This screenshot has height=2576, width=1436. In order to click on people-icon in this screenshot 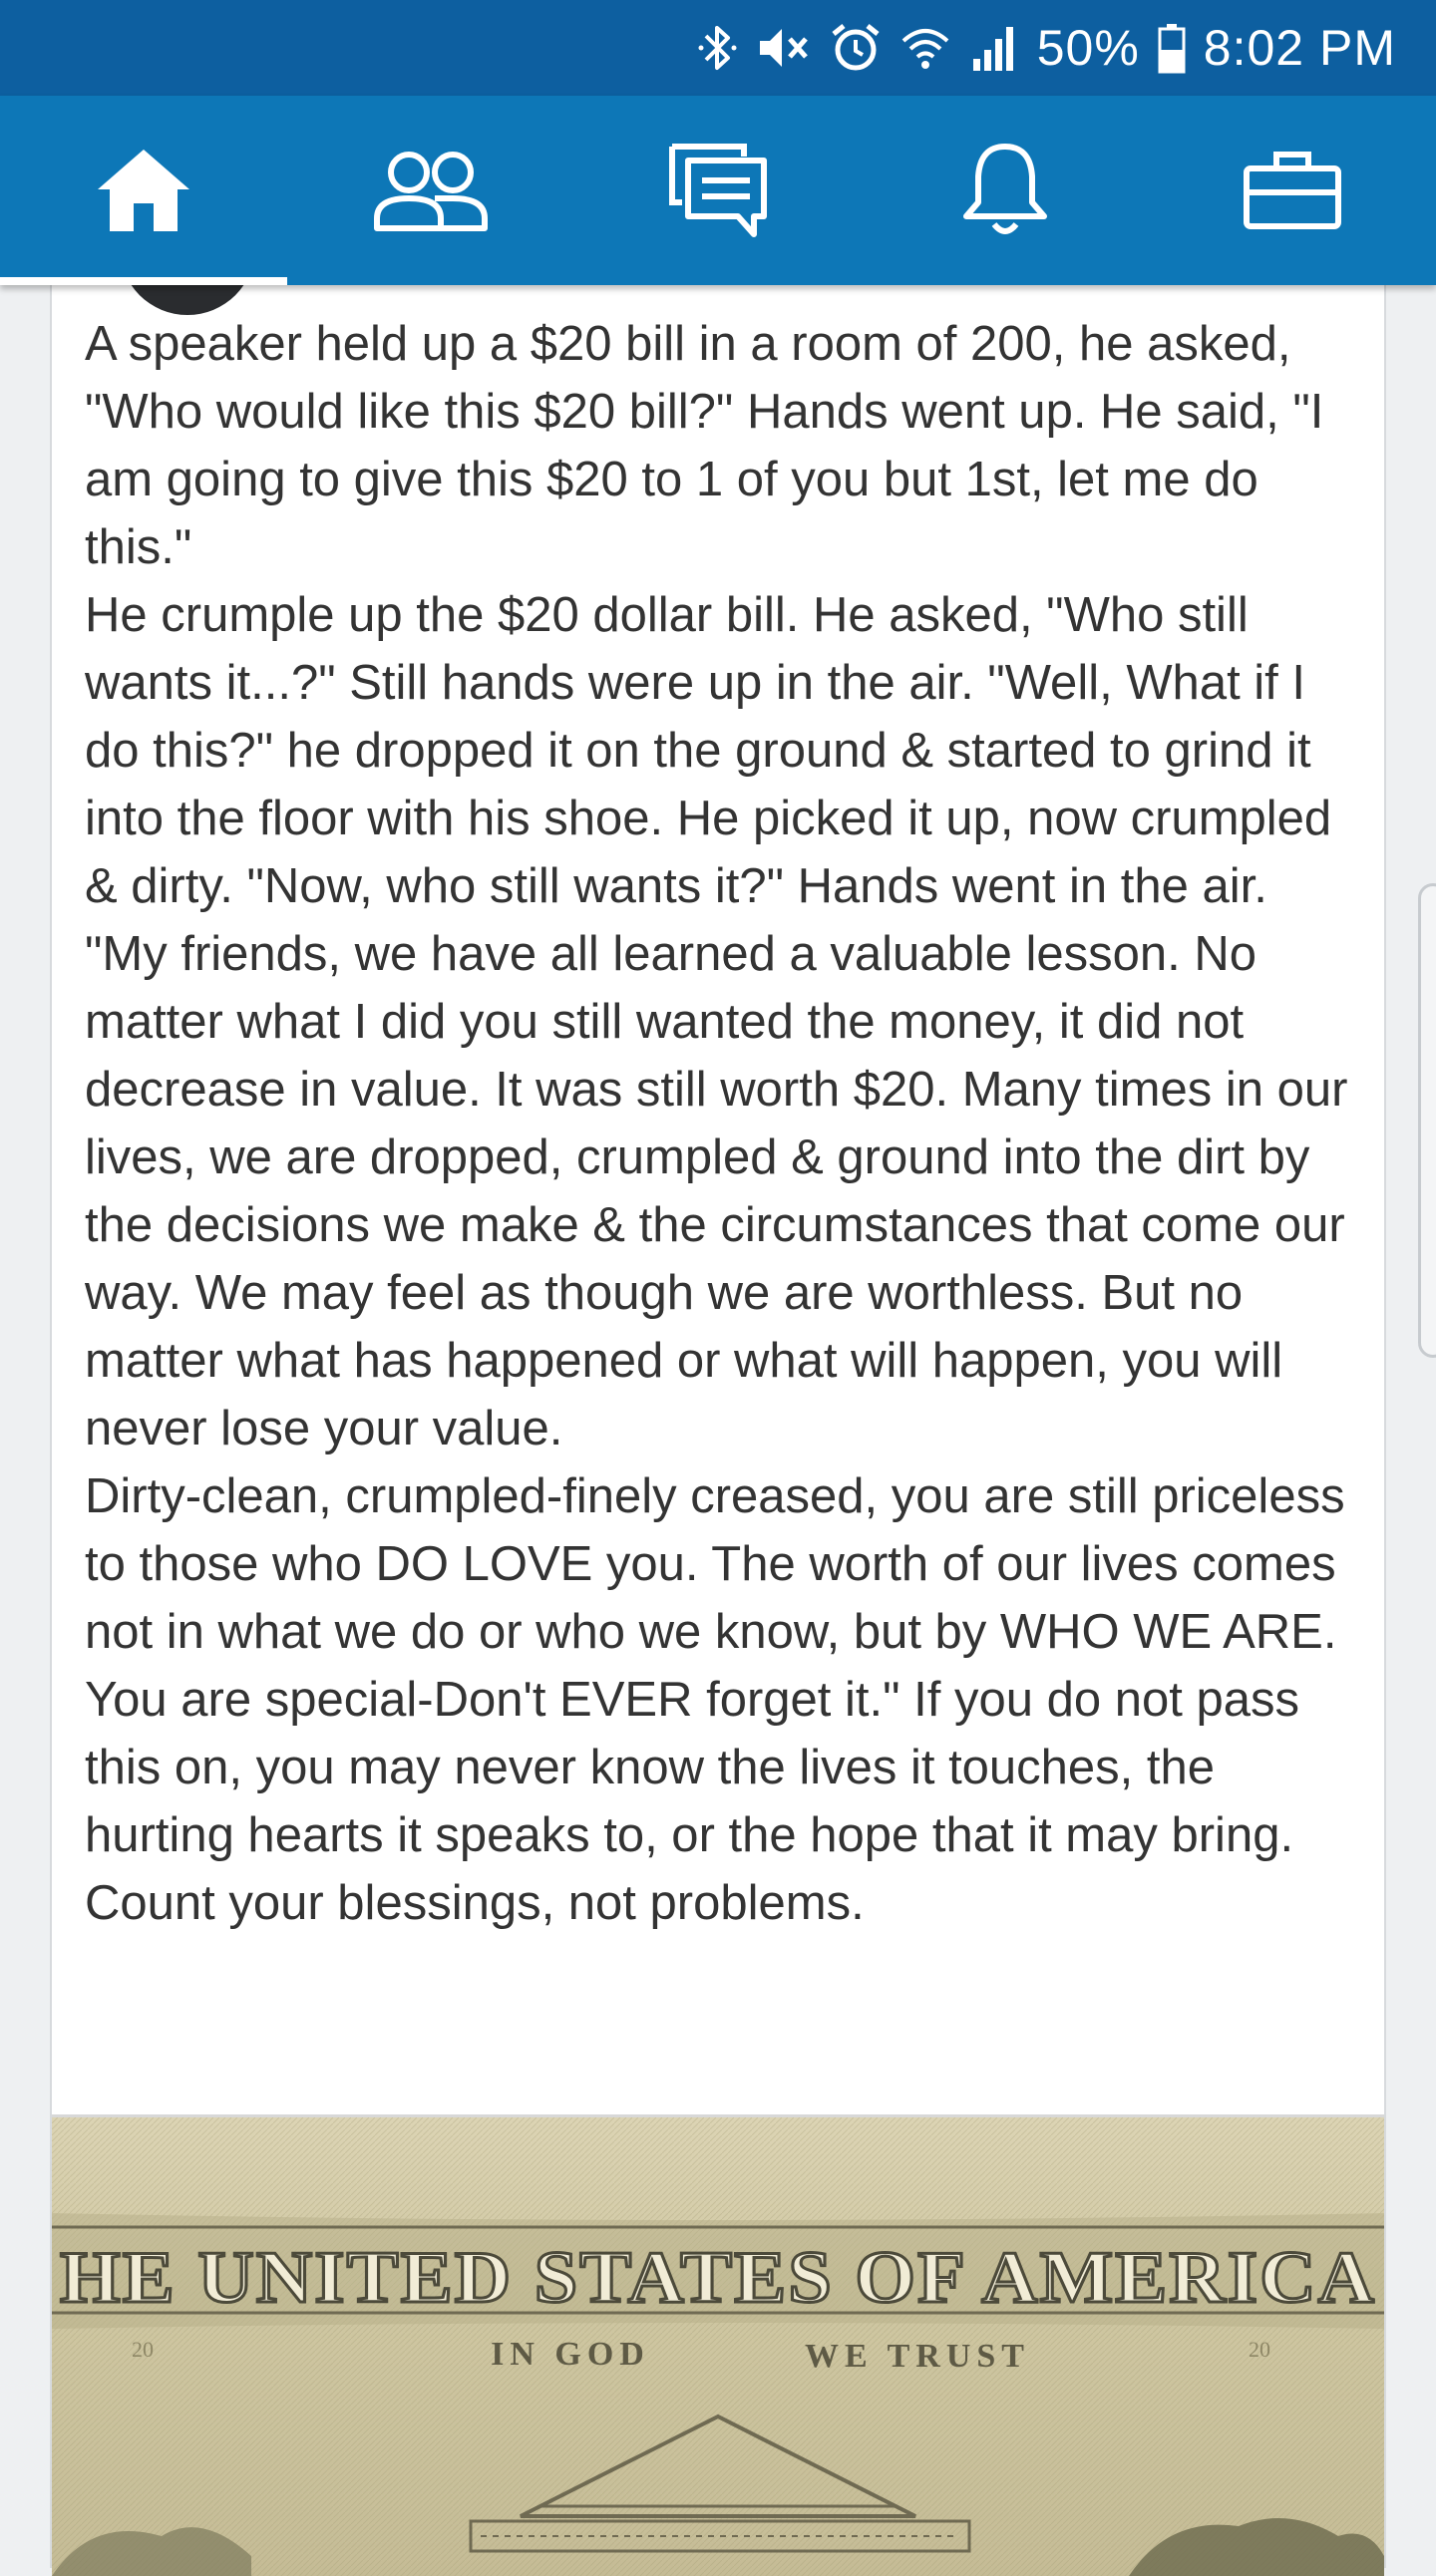, I will do `click(431, 190)`.